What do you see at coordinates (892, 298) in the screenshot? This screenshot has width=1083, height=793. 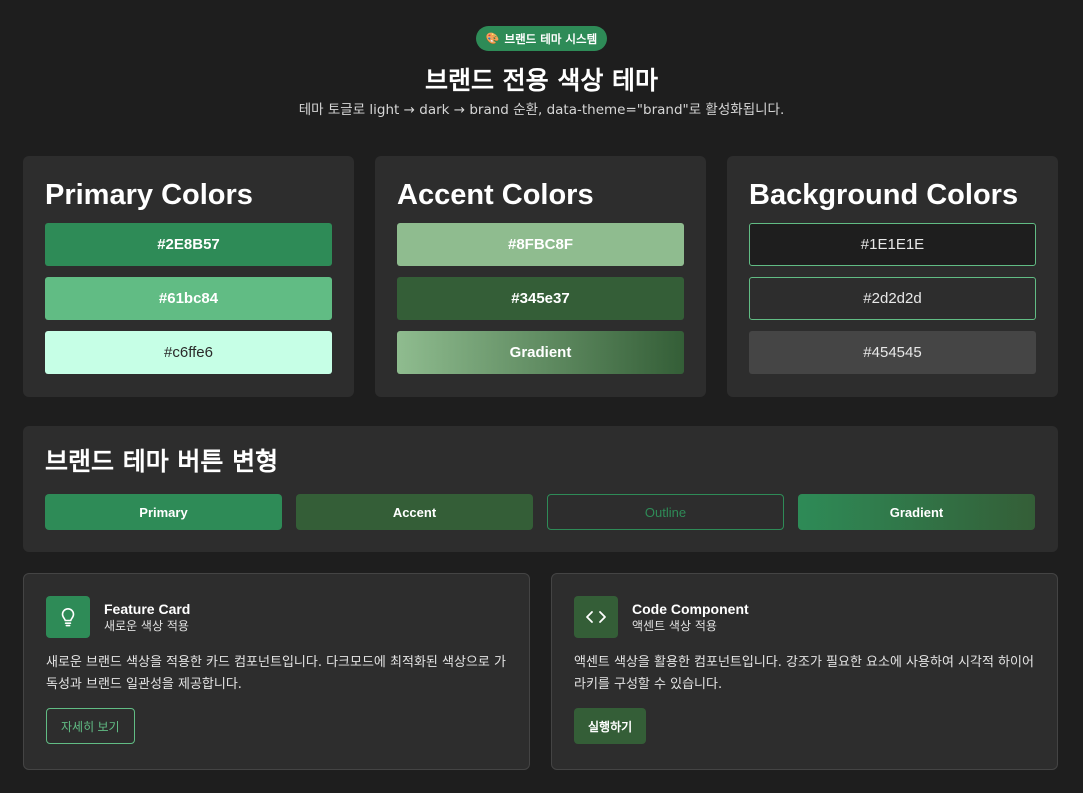 I see `color-swatch: #2d2d2d` at bounding box center [892, 298].